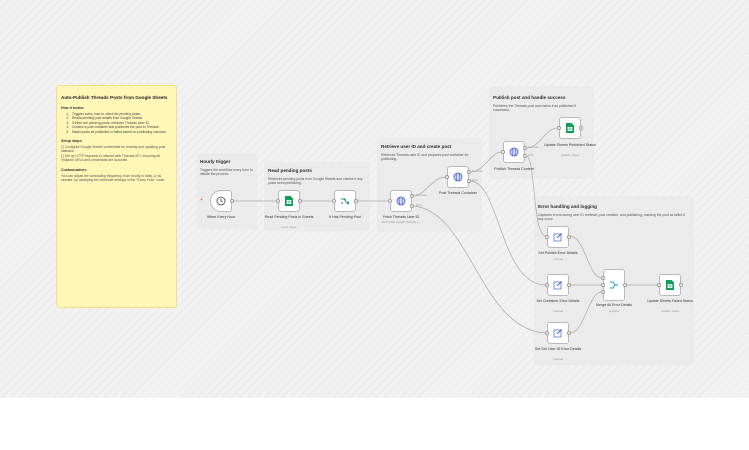 This screenshot has width=749, height=450. What do you see at coordinates (458, 193) in the screenshot?
I see `post-threads-container-label: Post Threads Container` at bounding box center [458, 193].